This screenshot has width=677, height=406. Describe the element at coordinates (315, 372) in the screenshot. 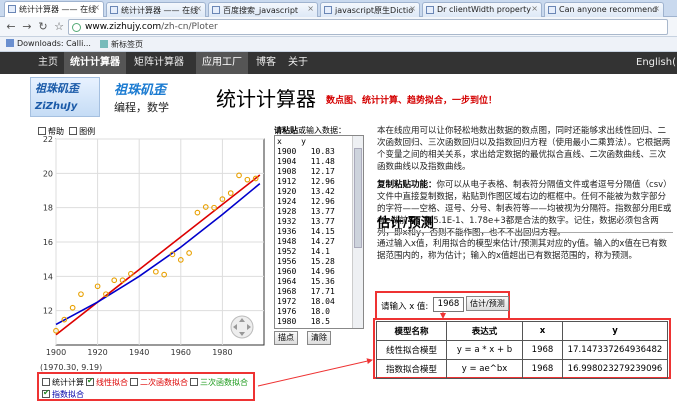

I see `arrow-to-table` at that location.